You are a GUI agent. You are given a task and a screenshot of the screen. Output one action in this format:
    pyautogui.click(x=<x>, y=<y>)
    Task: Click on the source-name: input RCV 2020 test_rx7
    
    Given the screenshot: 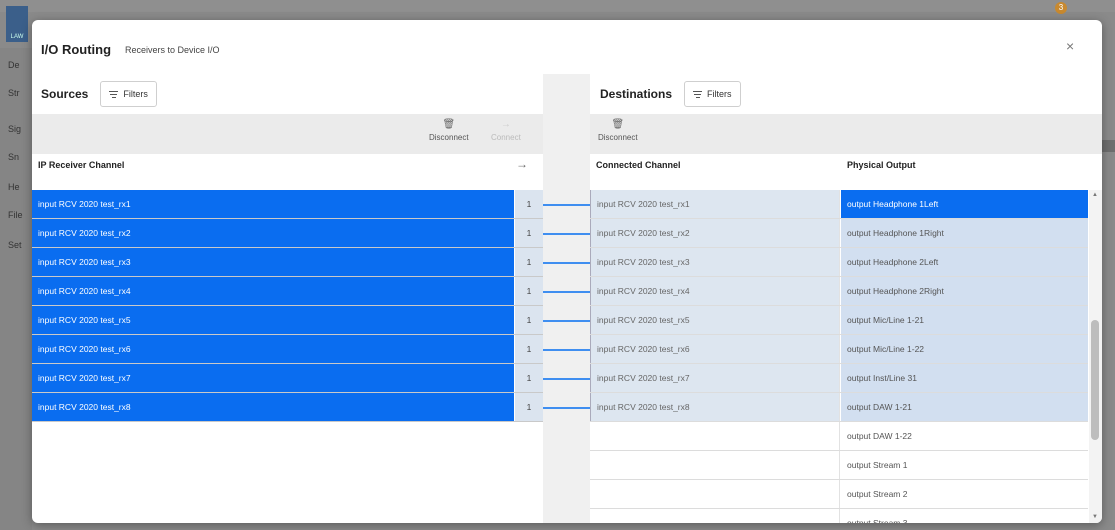 What is the action you would take?
    pyautogui.click(x=273, y=378)
    